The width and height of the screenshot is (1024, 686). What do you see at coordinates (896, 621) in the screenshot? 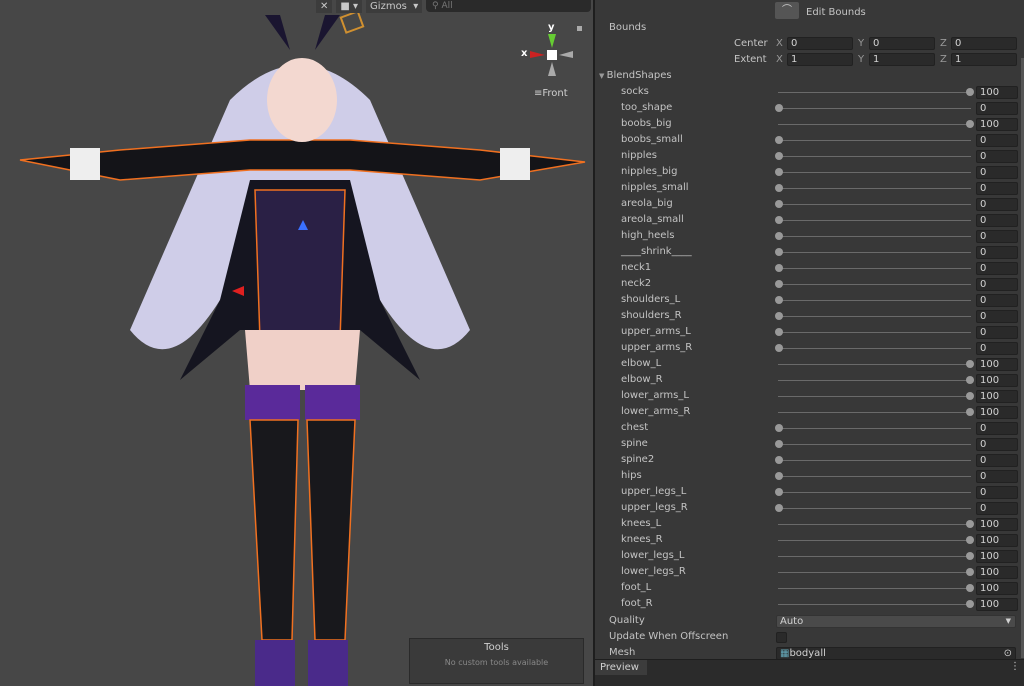
I see `quality-dropdown: Auto ▼` at bounding box center [896, 621].